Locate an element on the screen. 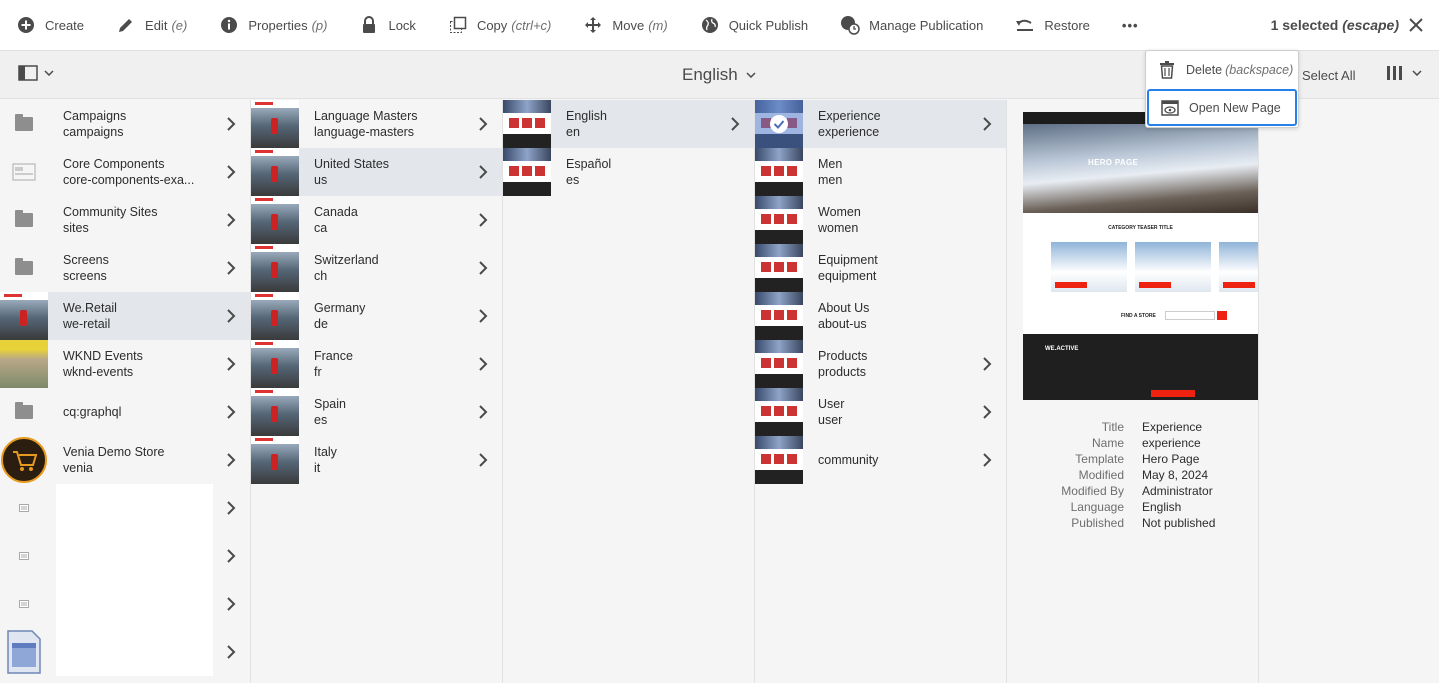 Image resolution: width=1439 pixels, height=683 pixels. copy-button: Copy (ctrl+c) is located at coordinates (499, 25).